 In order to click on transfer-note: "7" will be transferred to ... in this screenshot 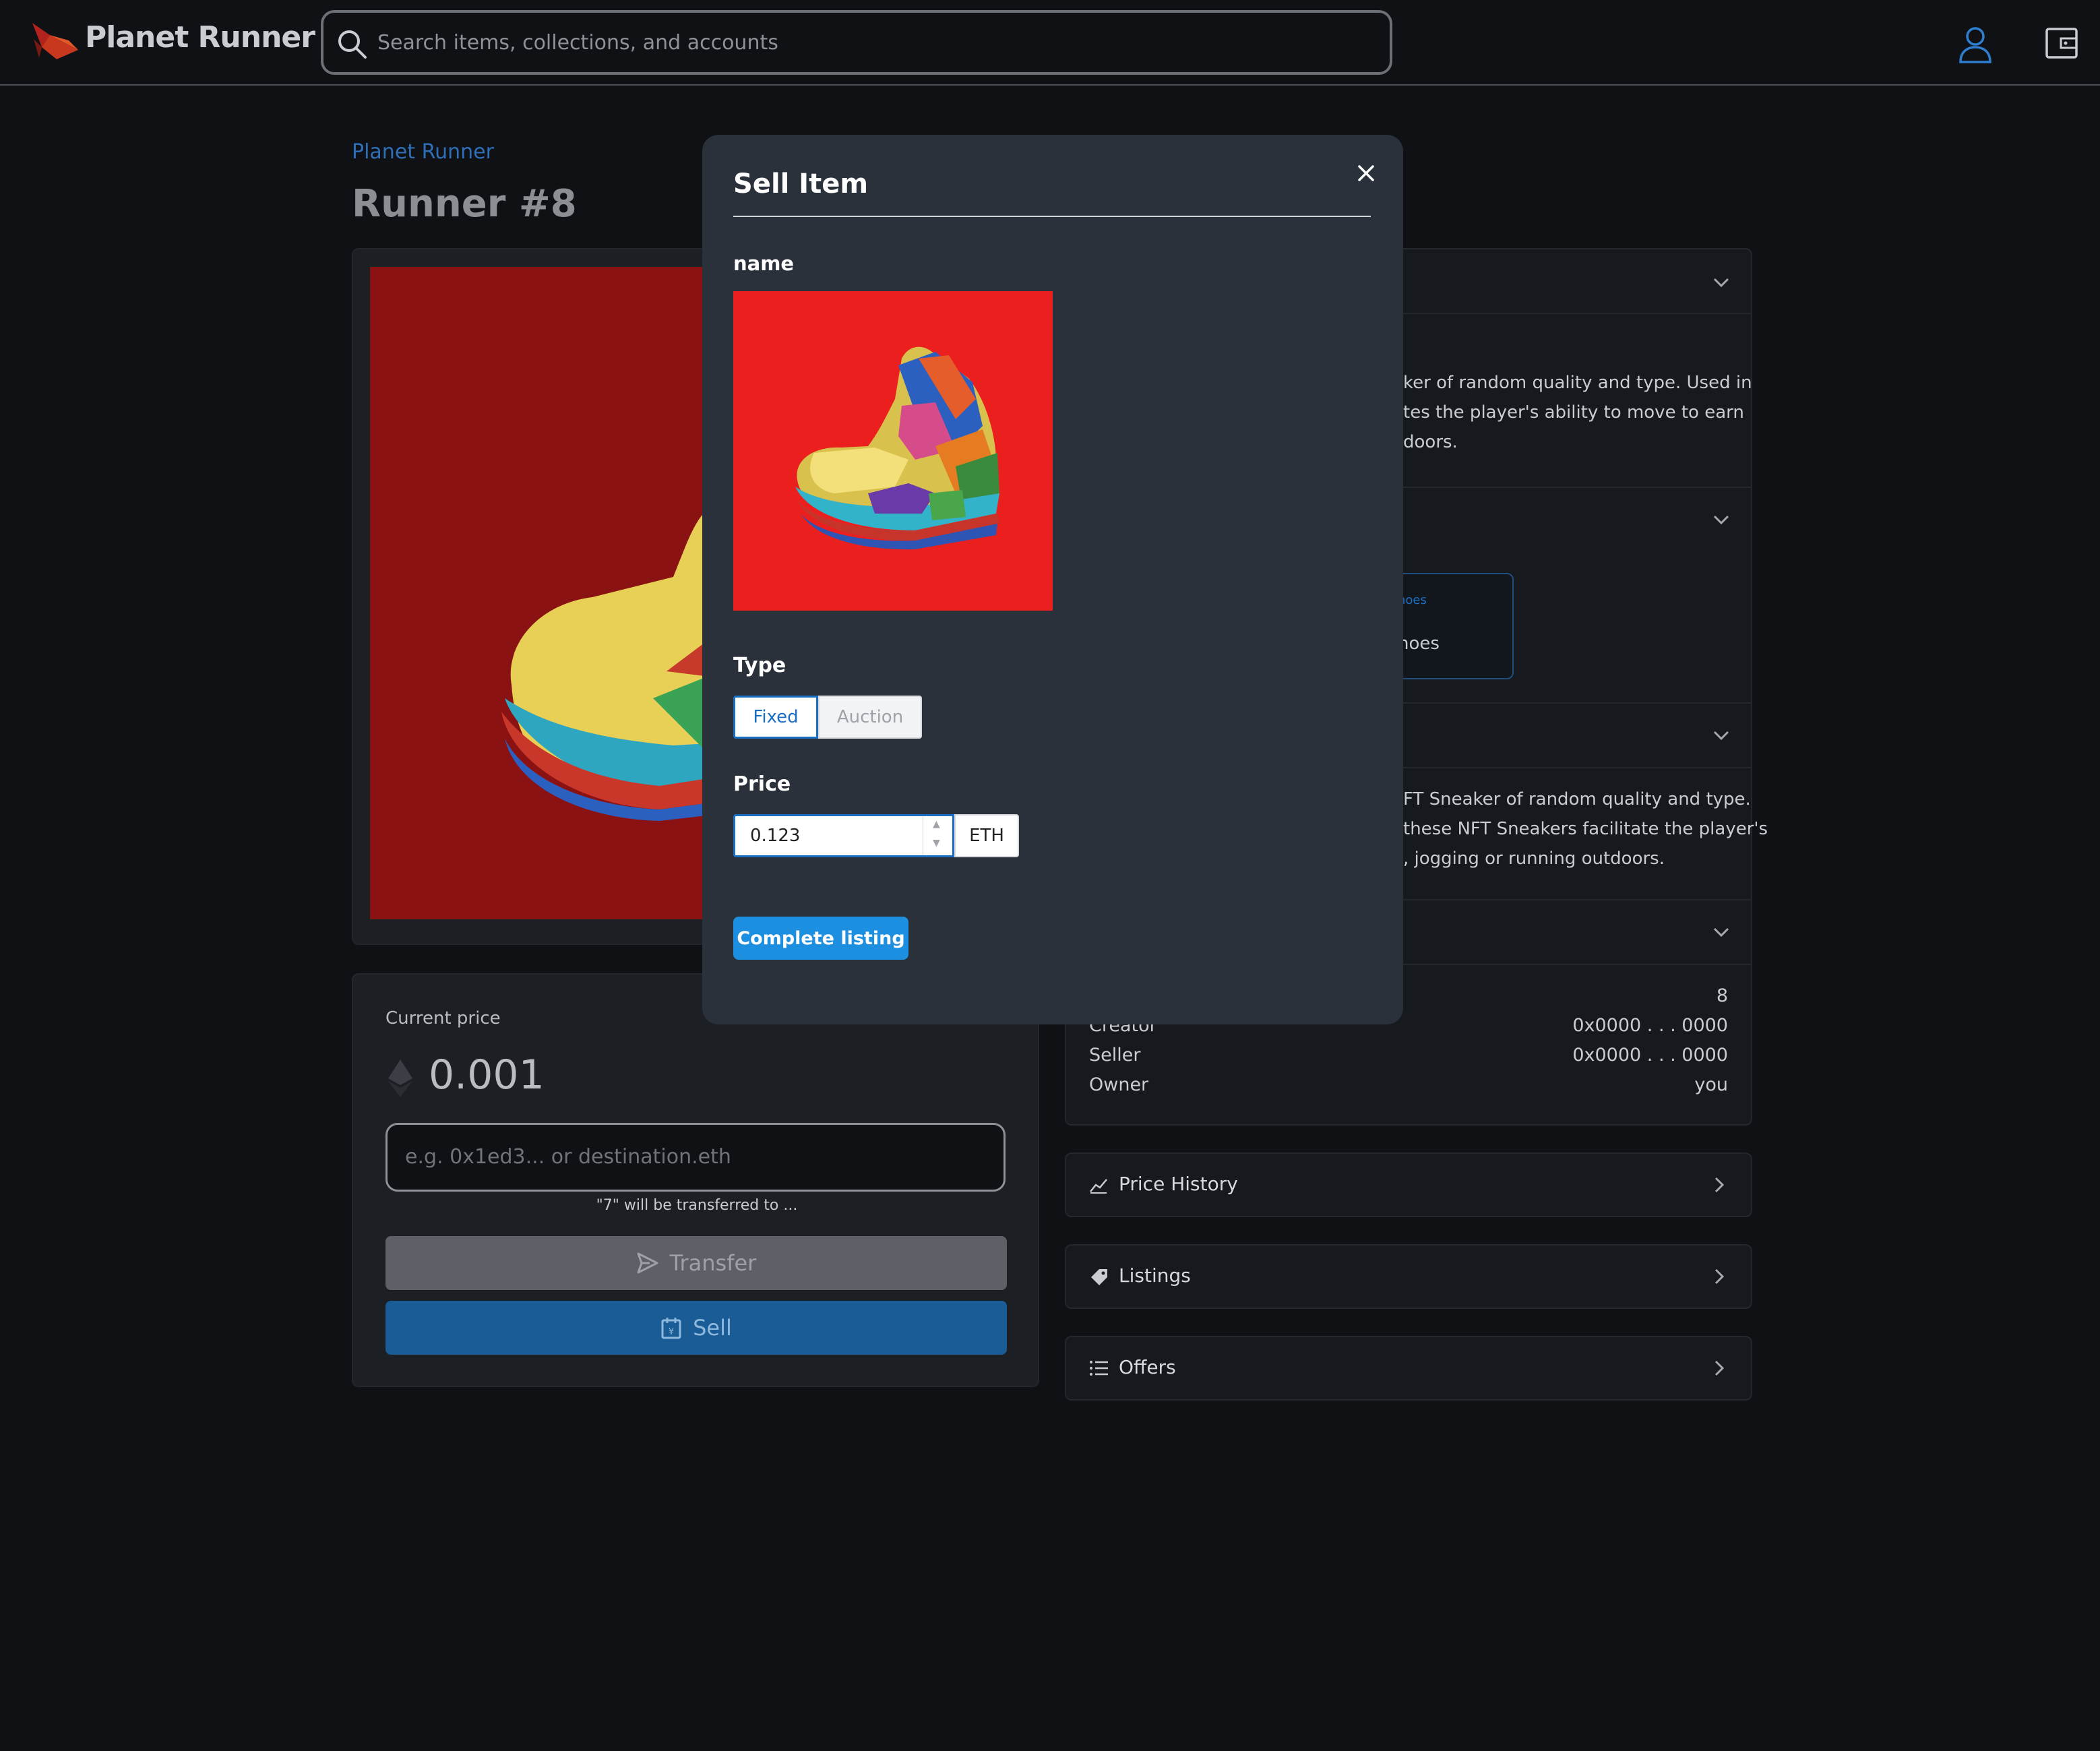, I will do `click(697, 1205)`.